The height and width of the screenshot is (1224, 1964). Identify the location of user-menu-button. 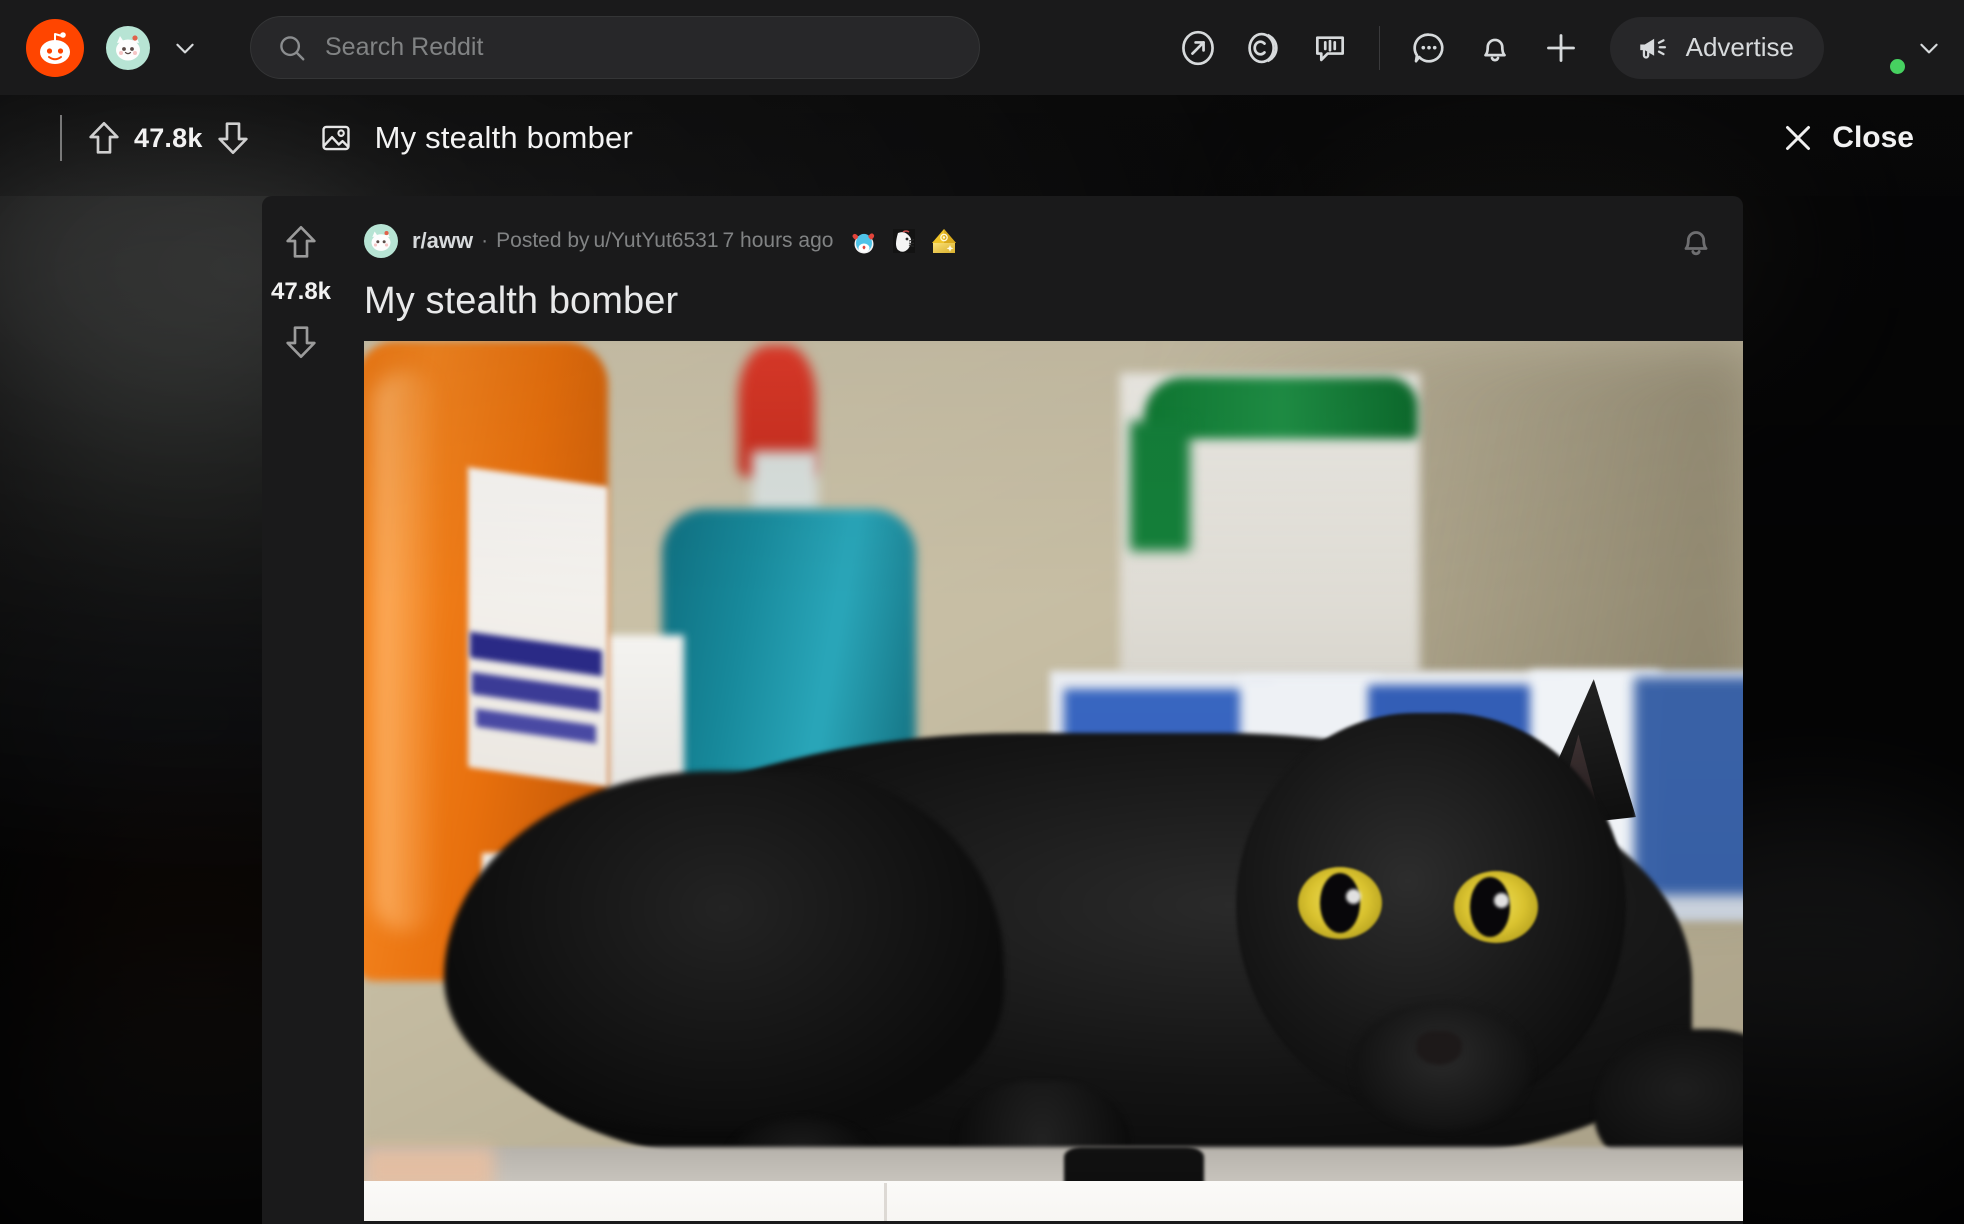
(1896, 48).